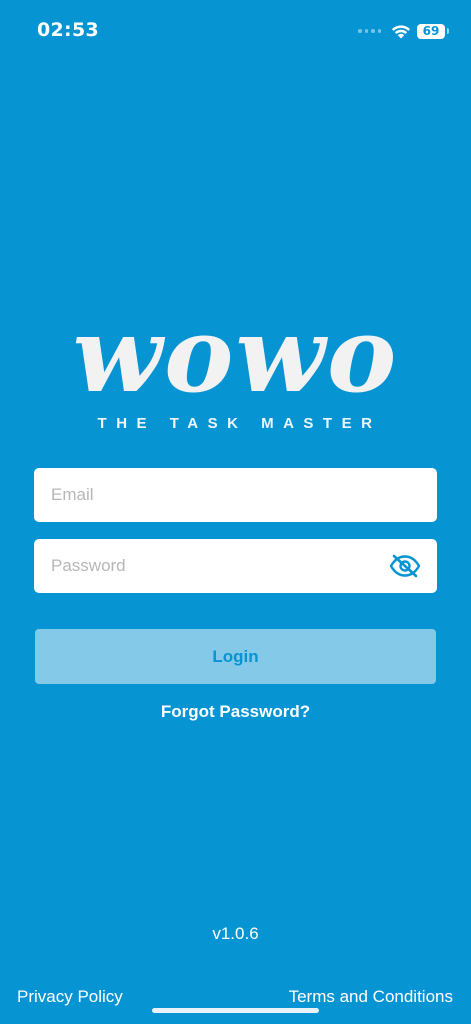 The height and width of the screenshot is (1024, 471). Describe the element at coordinates (235, 656) in the screenshot. I see `login-button: Login` at that location.